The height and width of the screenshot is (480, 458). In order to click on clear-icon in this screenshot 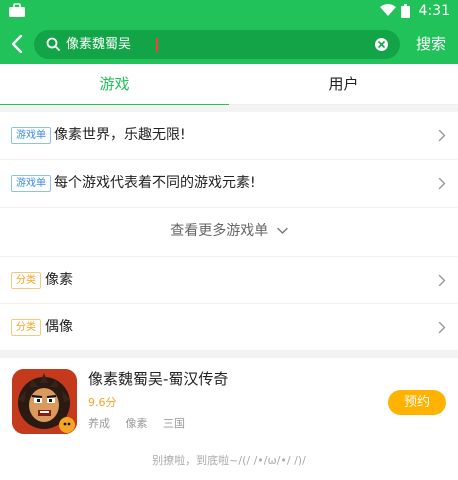, I will do `click(381, 44)`.